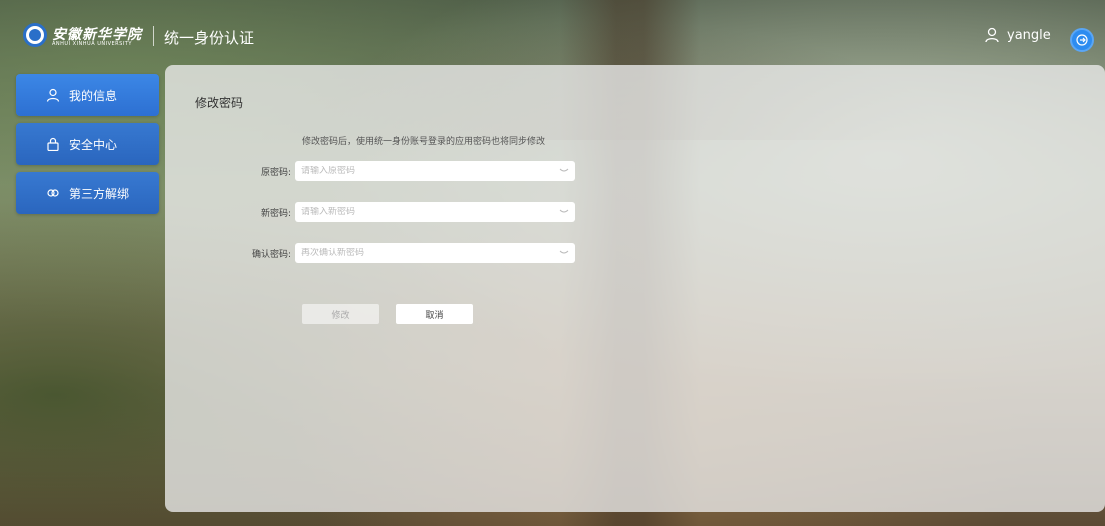  What do you see at coordinates (426, 171) in the screenshot?
I see `old-password-input` at bounding box center [426, 171].